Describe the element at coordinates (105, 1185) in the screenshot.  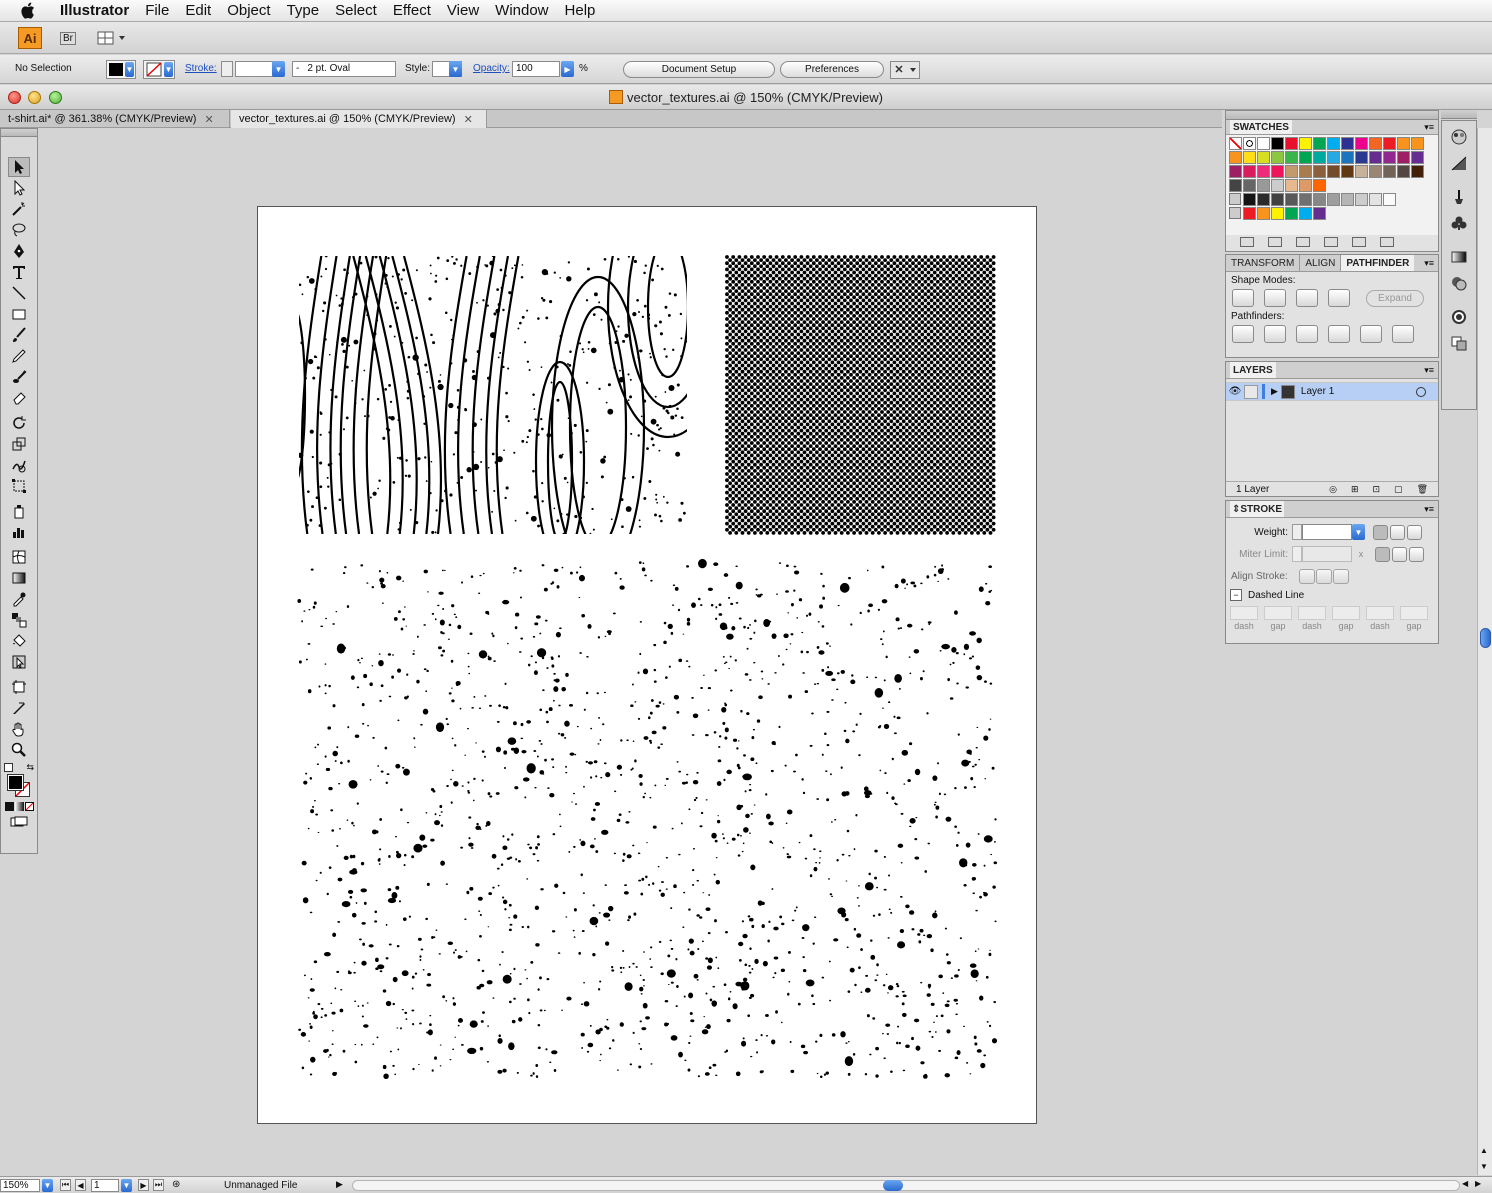
I see `artboard-number-field: 1` at that location.